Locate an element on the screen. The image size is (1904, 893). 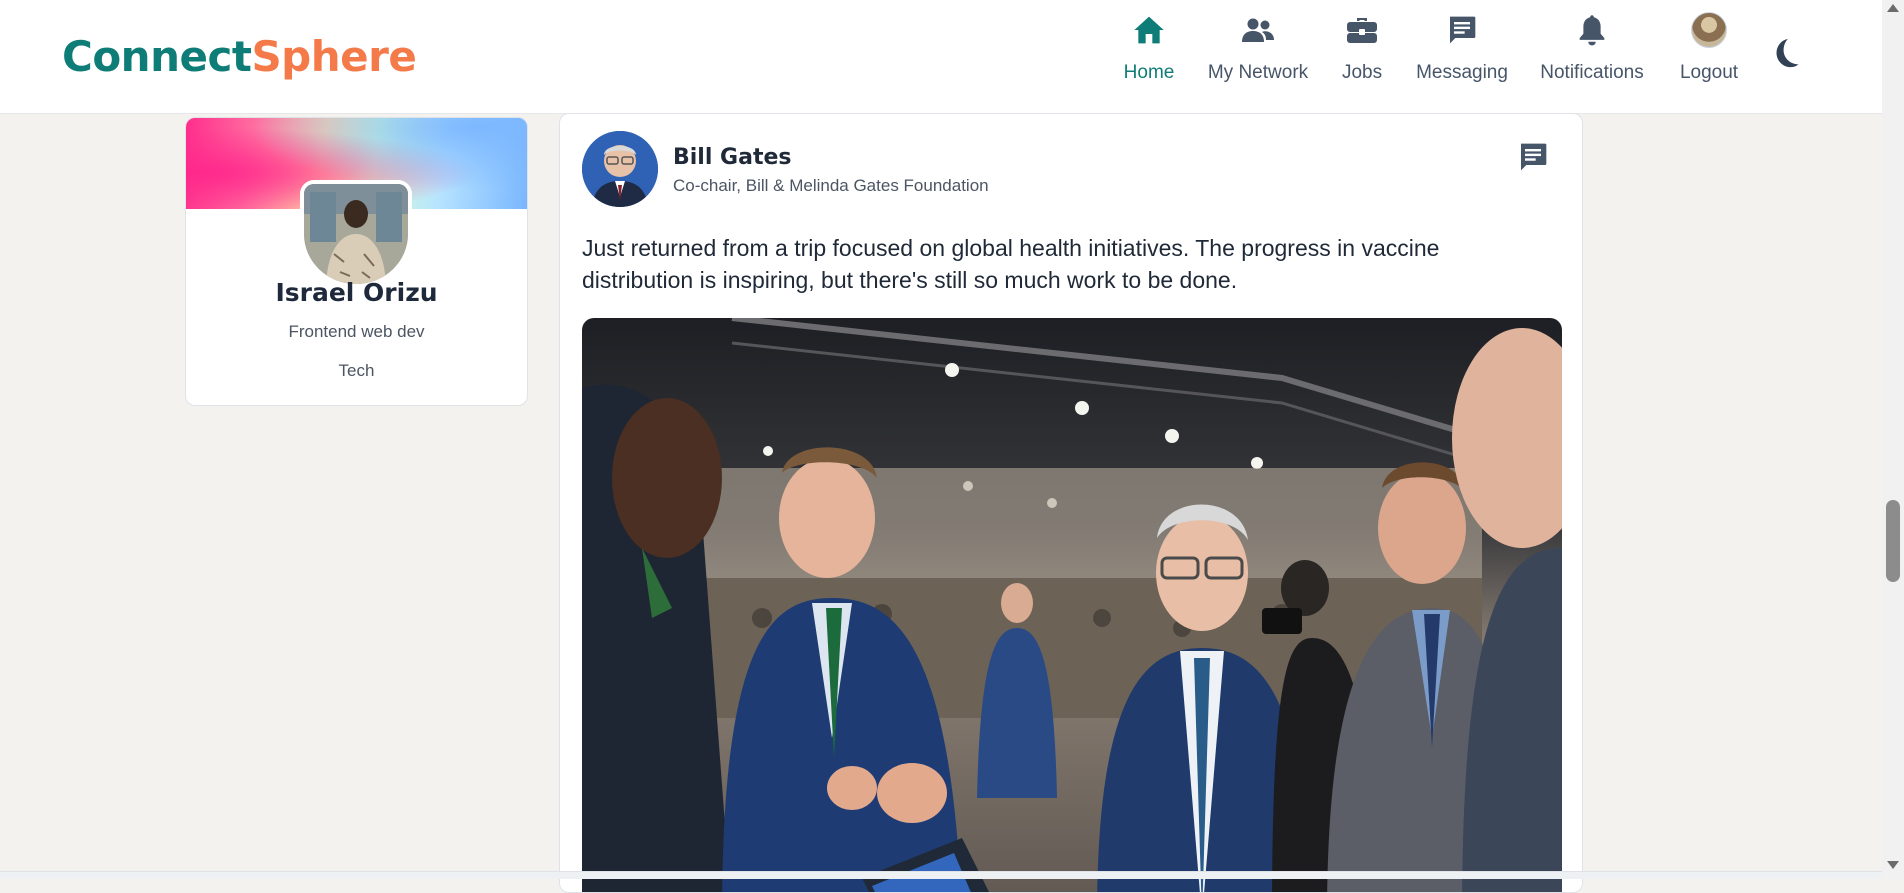
nav-logout: Logout is located at coordinates (1709, 52).